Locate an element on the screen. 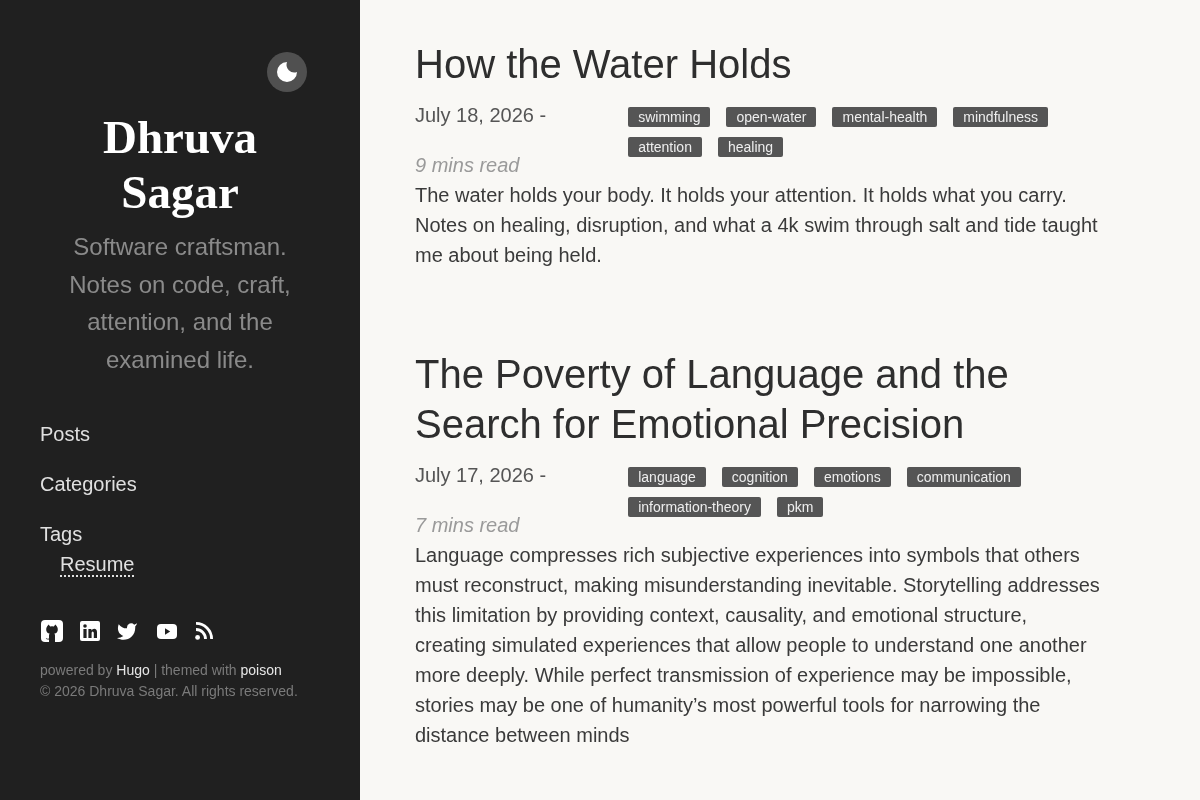 This screenshot has height=800, width=1200. copyright-text: © 2026 Dhruva Sagar. All rights reserved. is located at coordinates (169, 691).